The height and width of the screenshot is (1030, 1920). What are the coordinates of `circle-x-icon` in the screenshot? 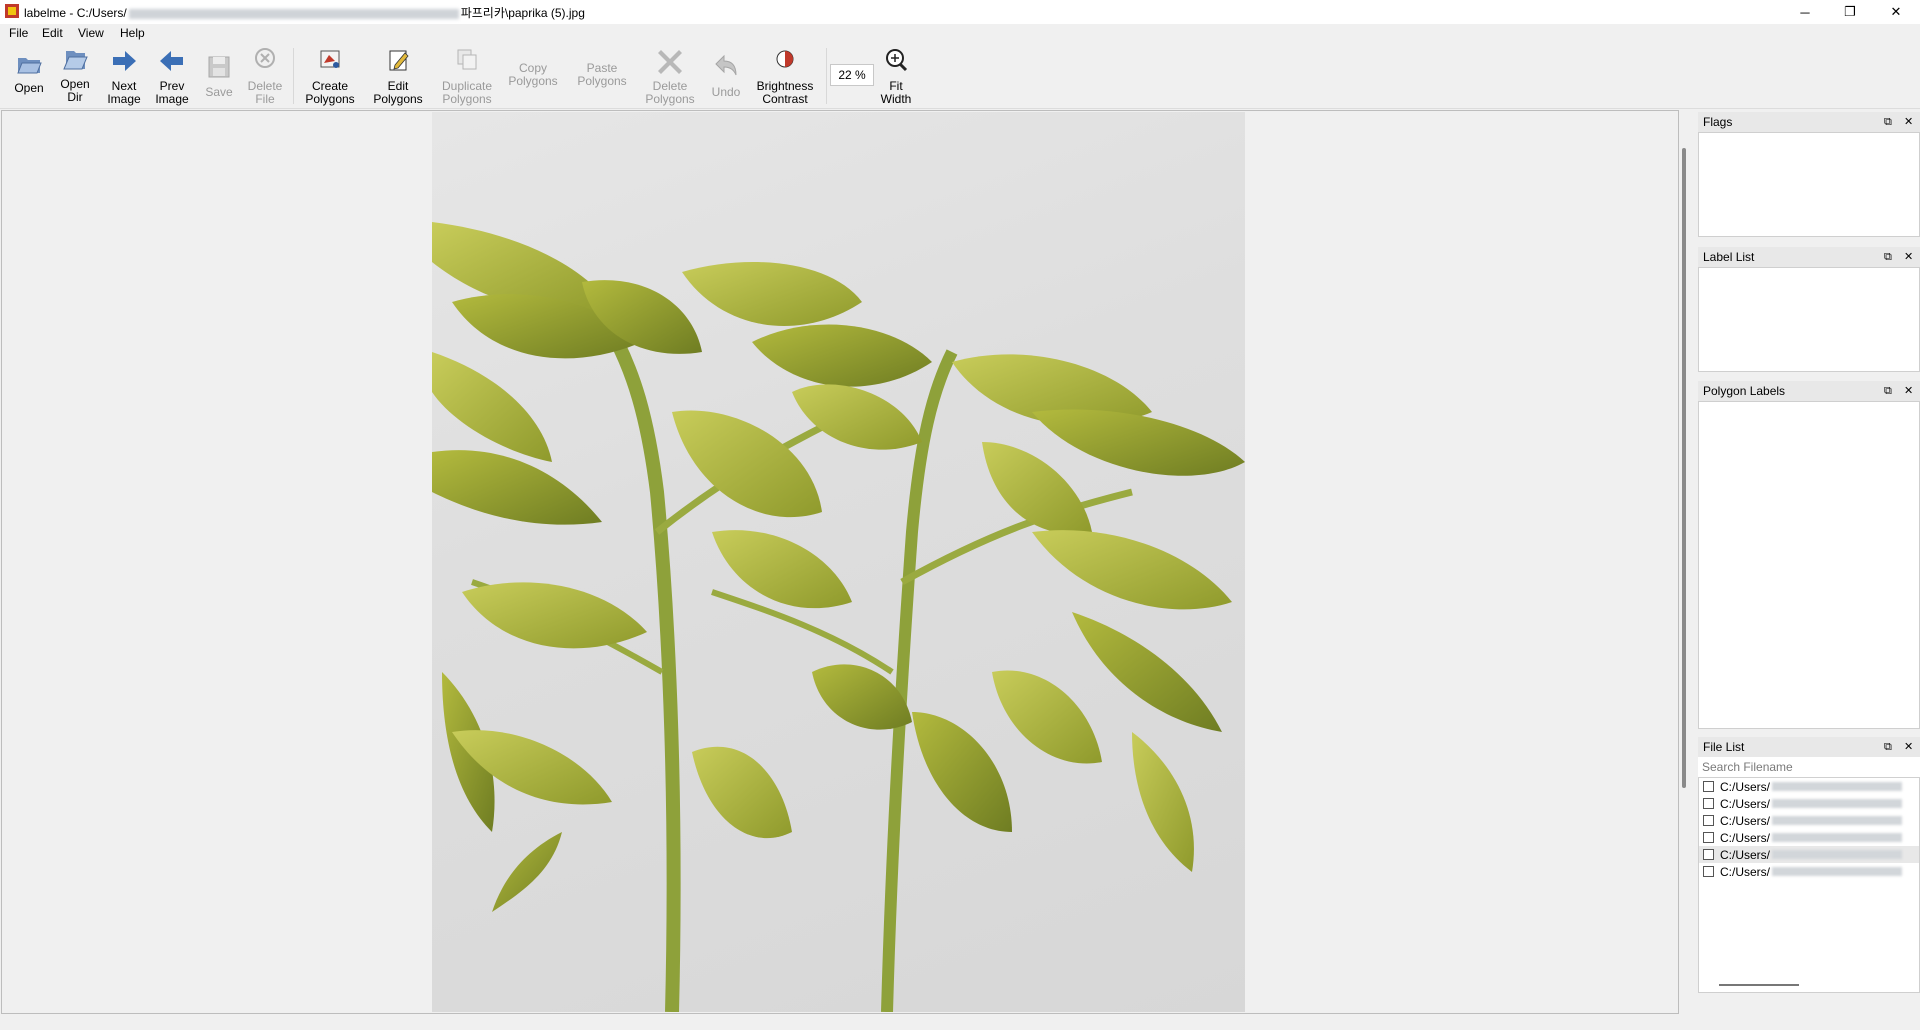 It's located at (265, 58).